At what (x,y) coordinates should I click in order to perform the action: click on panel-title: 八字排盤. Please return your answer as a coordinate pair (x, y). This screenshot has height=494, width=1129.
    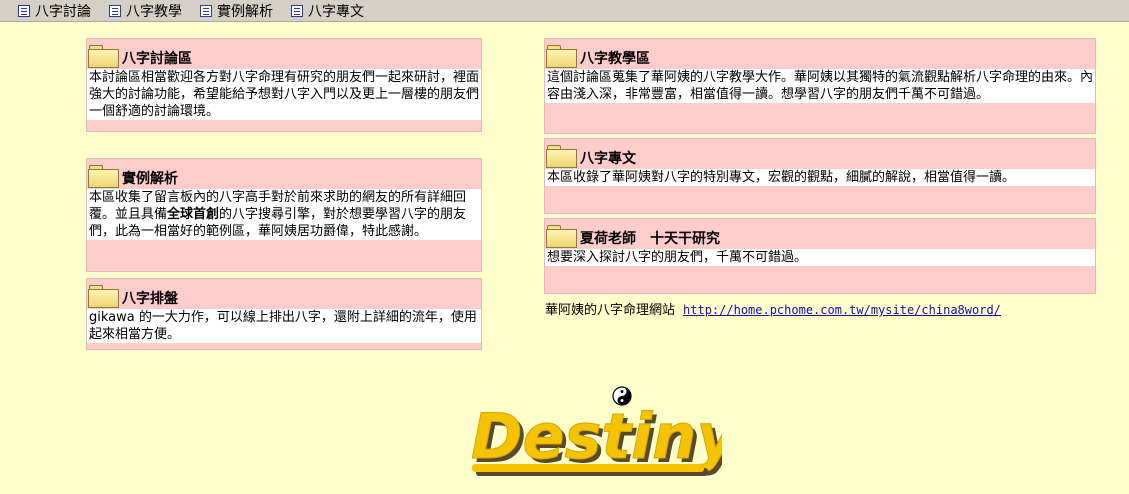
    Looking at the image, I should click on (150, 298).